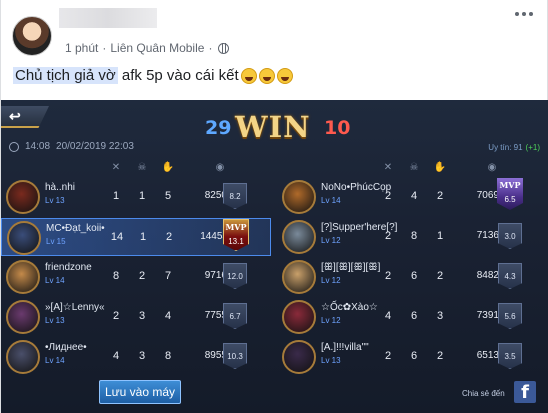  I want to click on player-rating: 12.0, so click(235, 276).